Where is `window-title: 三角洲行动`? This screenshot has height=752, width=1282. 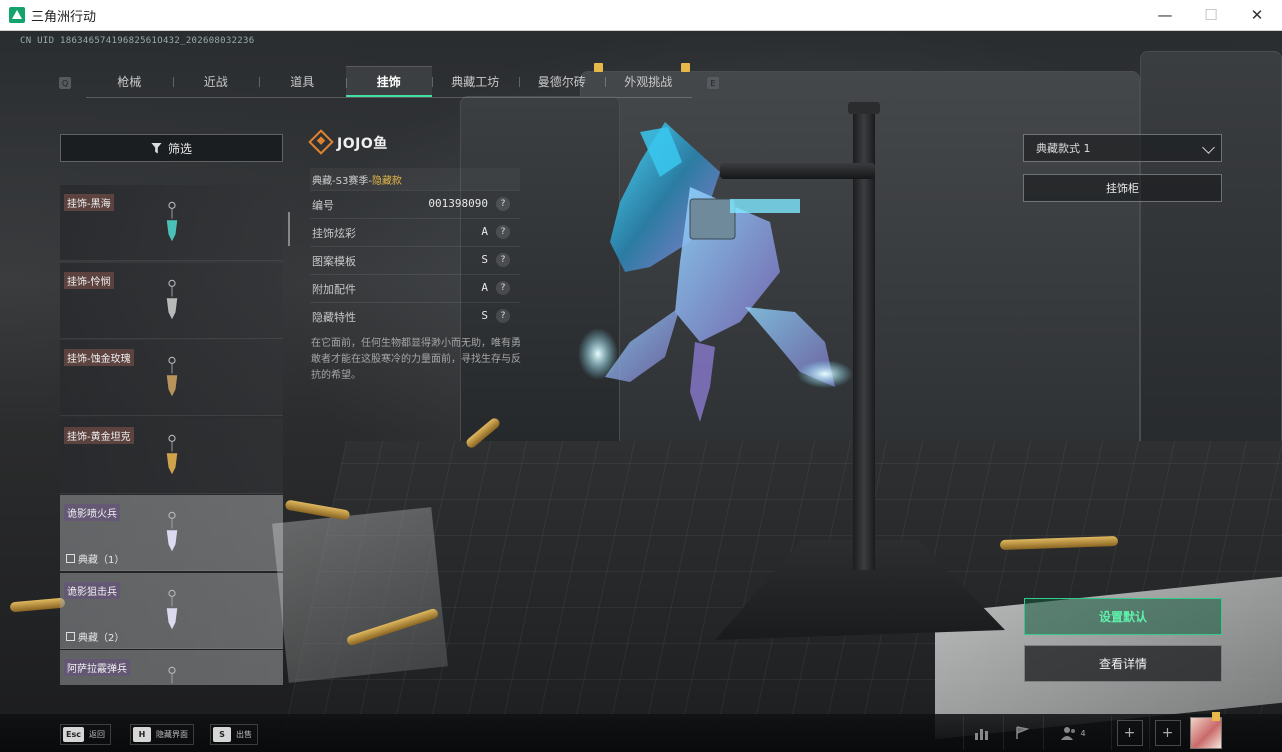
window-title: 三角洲行动 is located at coordinates (64, 17).